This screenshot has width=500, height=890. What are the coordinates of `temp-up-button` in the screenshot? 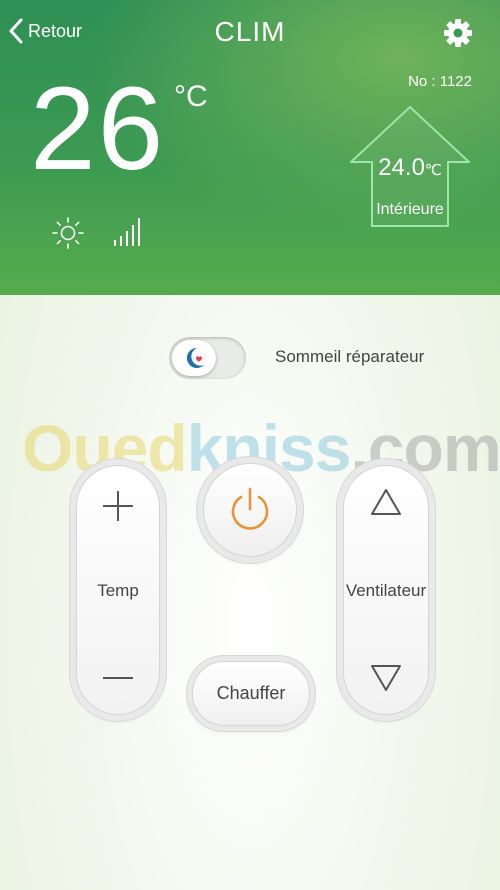 It's located at (118, 506).